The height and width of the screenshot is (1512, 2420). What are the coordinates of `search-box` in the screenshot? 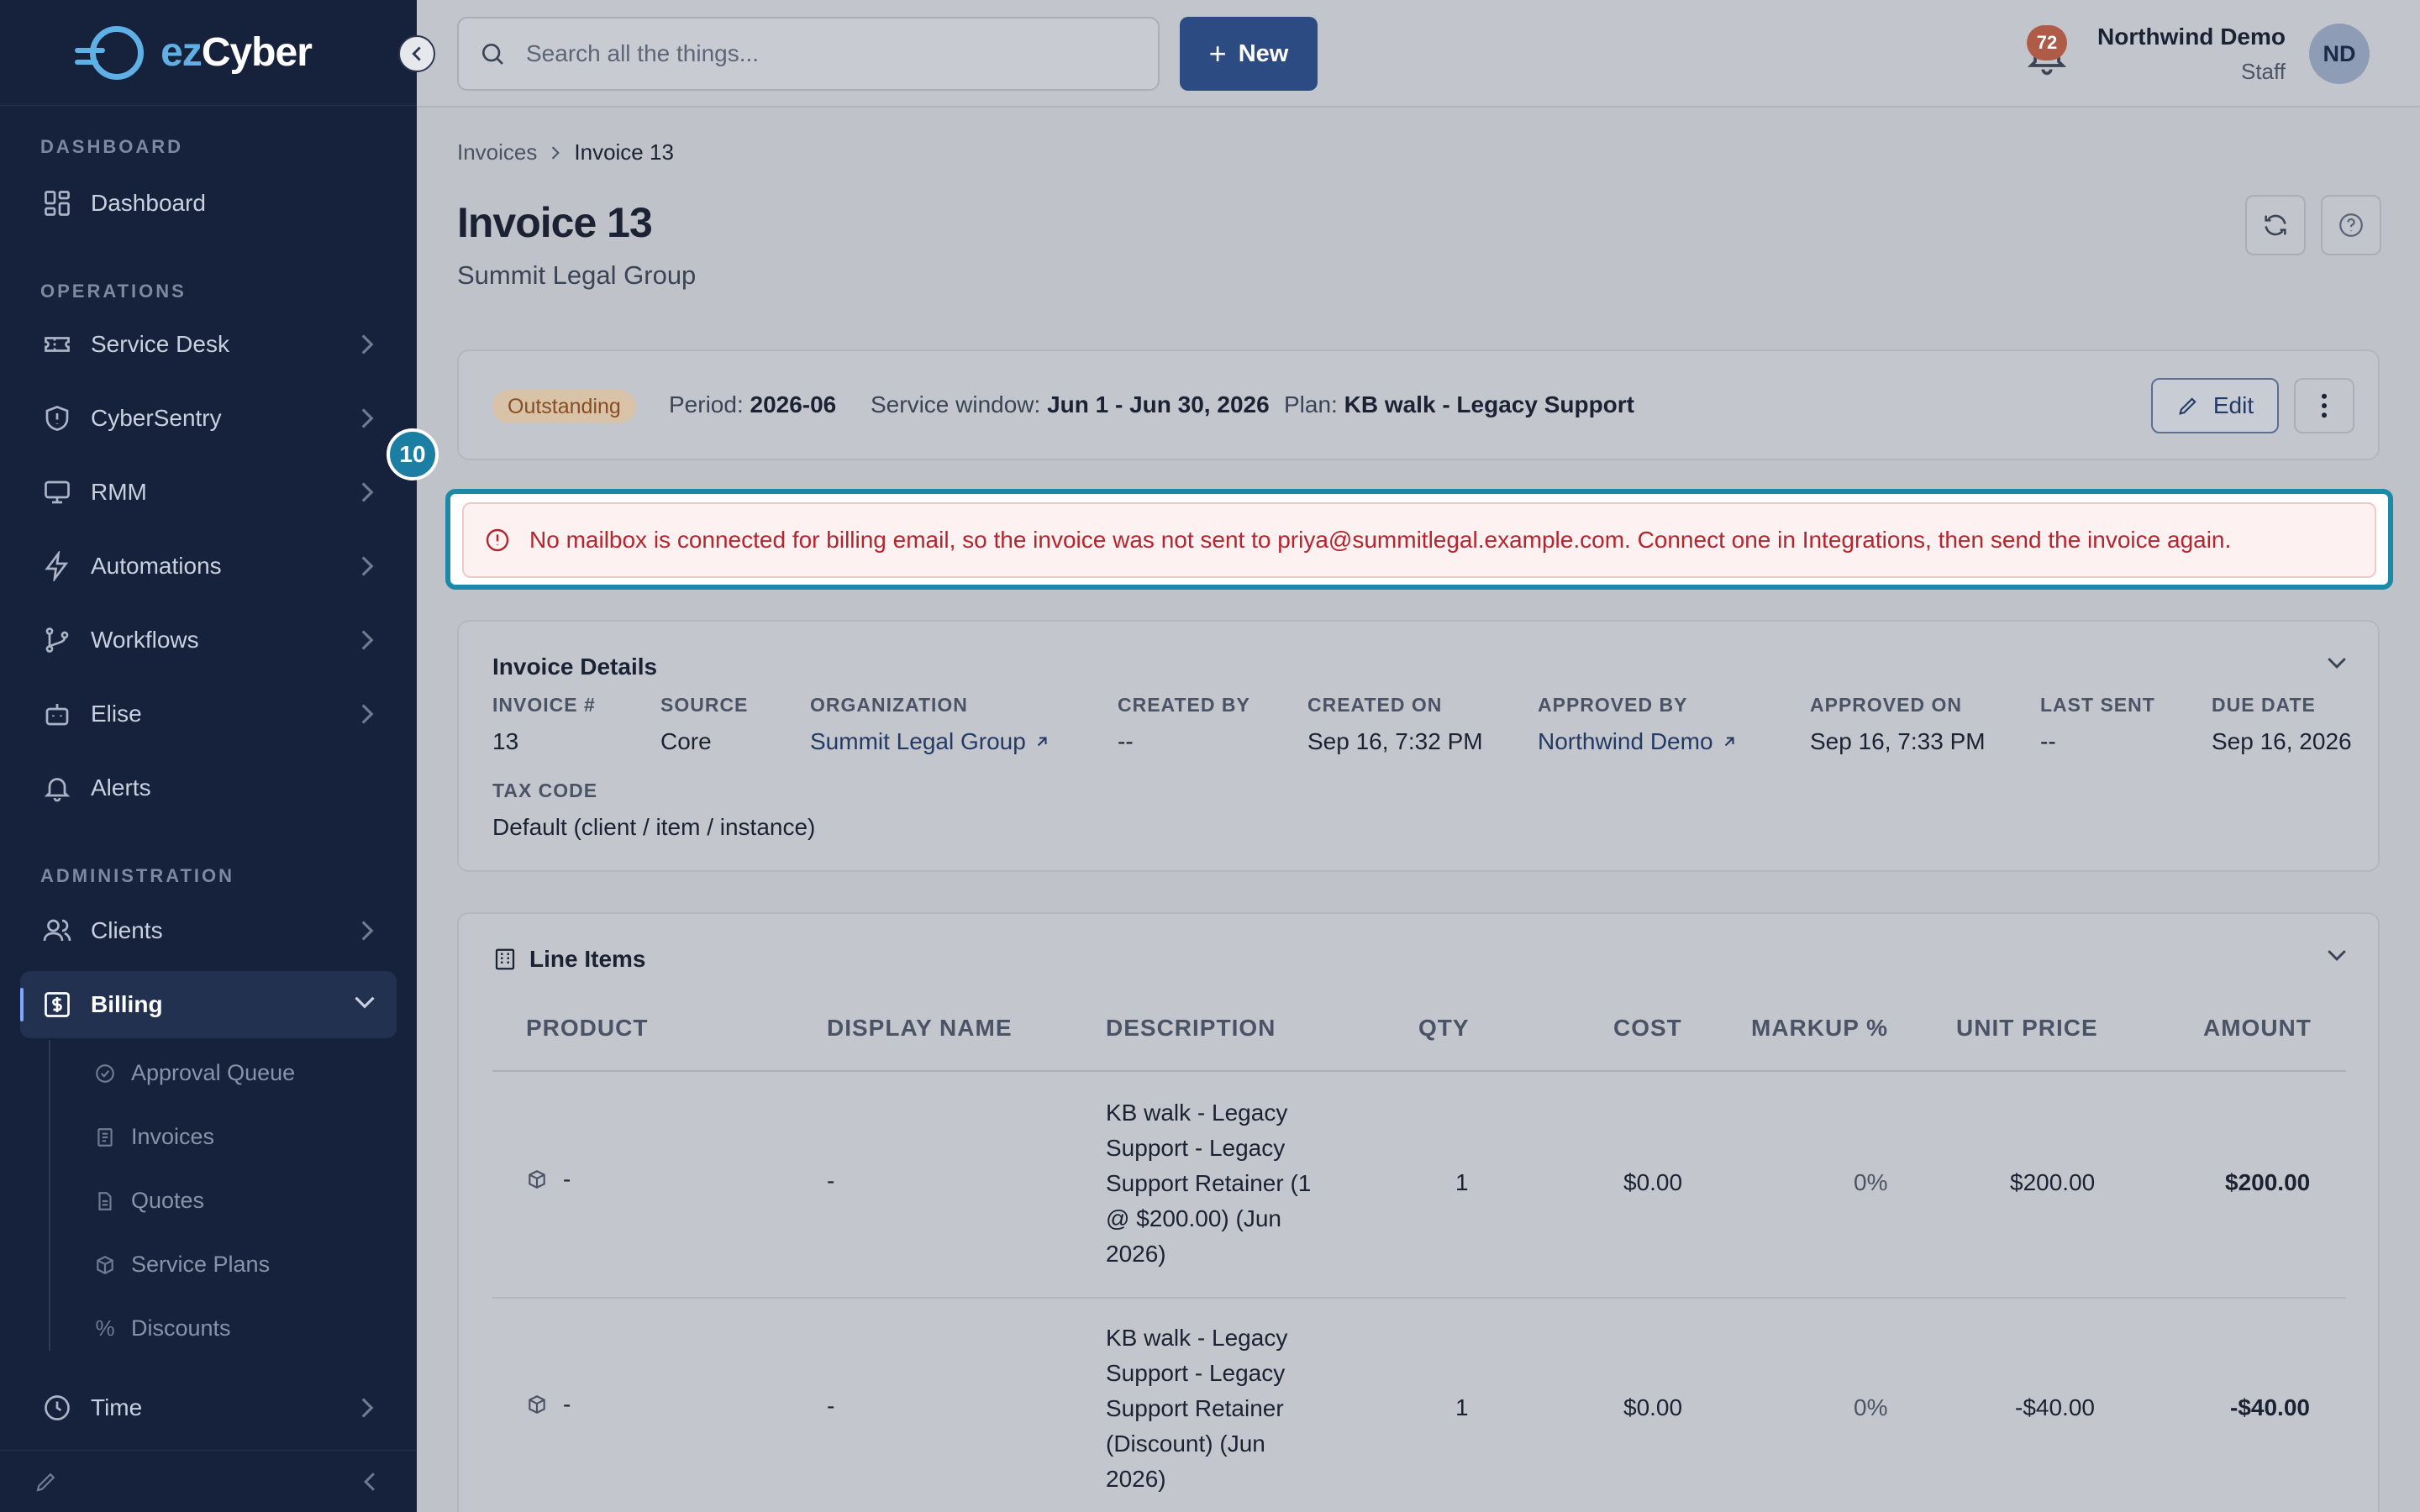 It's located at (809, 54).